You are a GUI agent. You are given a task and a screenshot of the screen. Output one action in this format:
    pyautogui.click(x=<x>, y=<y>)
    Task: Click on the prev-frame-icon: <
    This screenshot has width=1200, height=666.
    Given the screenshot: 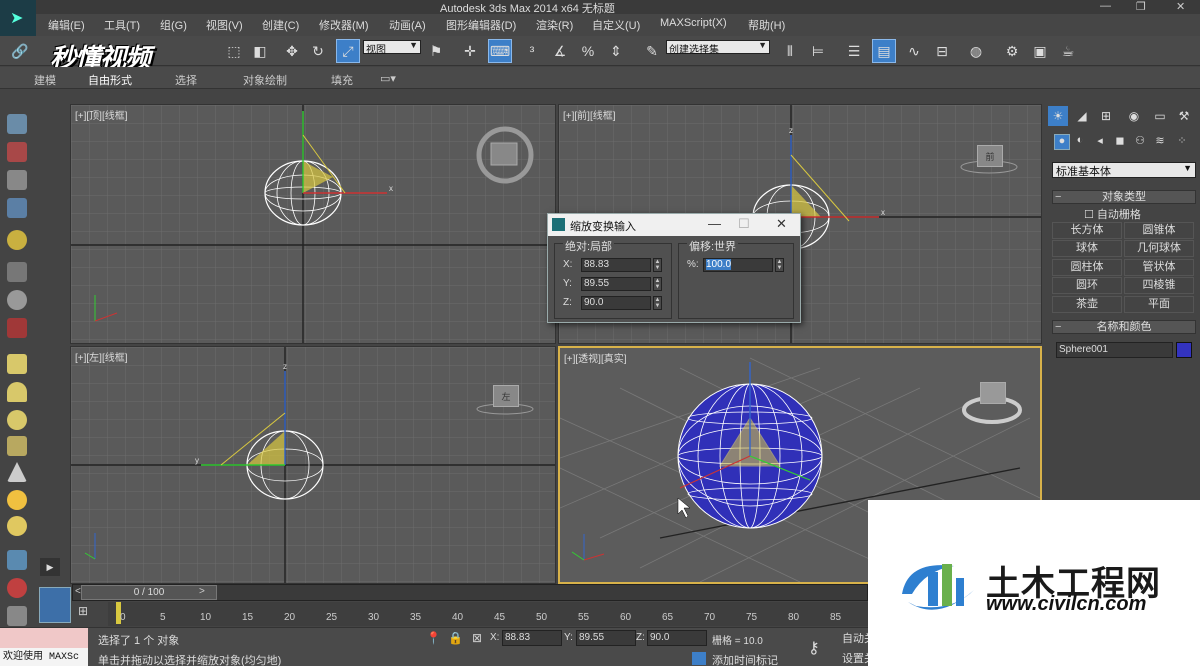 What is the action you would take?
    pyautogui.click(x=78, y=591)
    